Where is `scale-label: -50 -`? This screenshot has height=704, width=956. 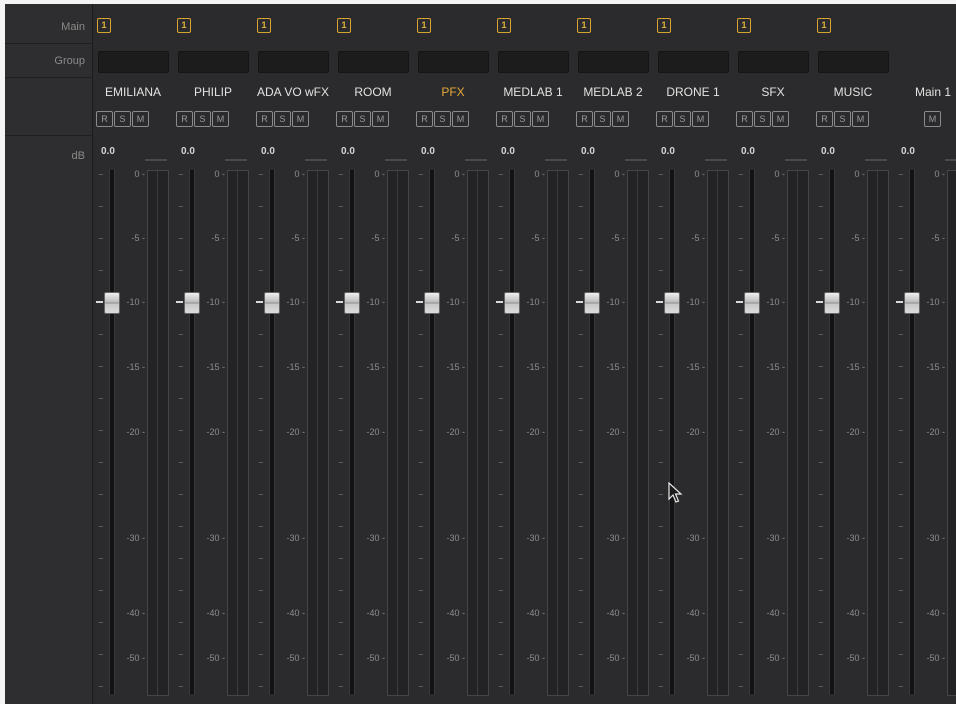 scale-label: -50 - is located at coordinates (535, 658).